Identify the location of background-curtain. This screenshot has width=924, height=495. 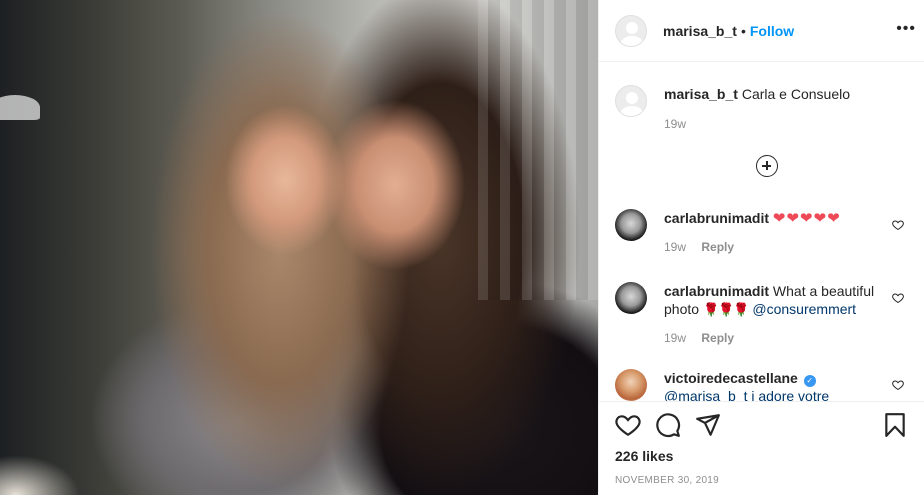
(538, 150).